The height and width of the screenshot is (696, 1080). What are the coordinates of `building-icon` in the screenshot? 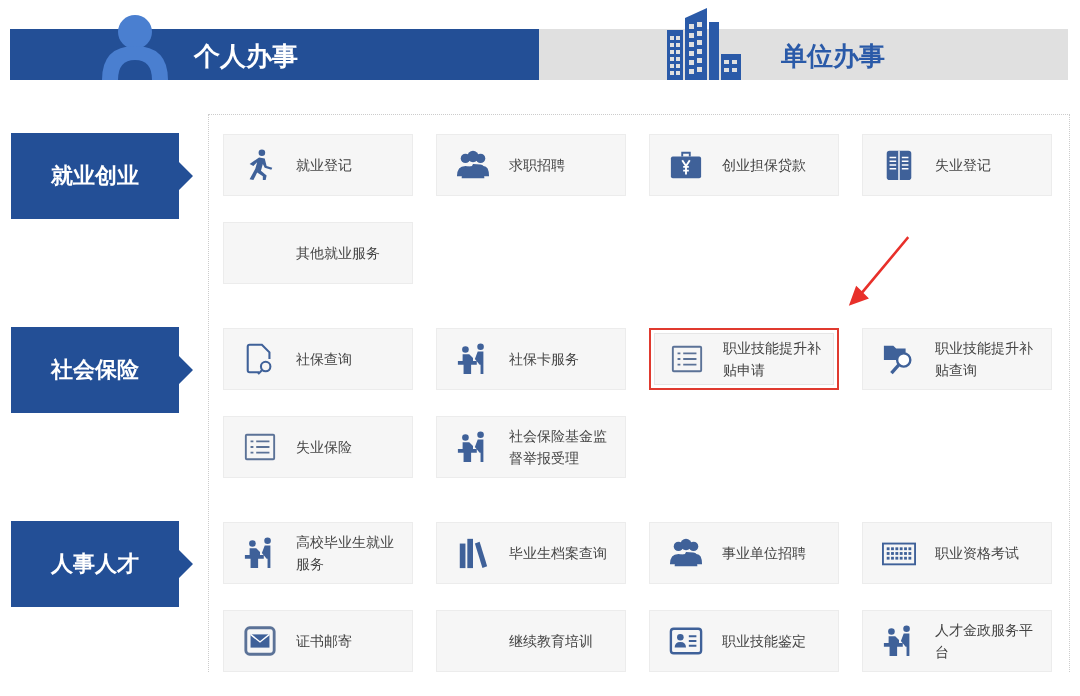 It's located at (705, 44).